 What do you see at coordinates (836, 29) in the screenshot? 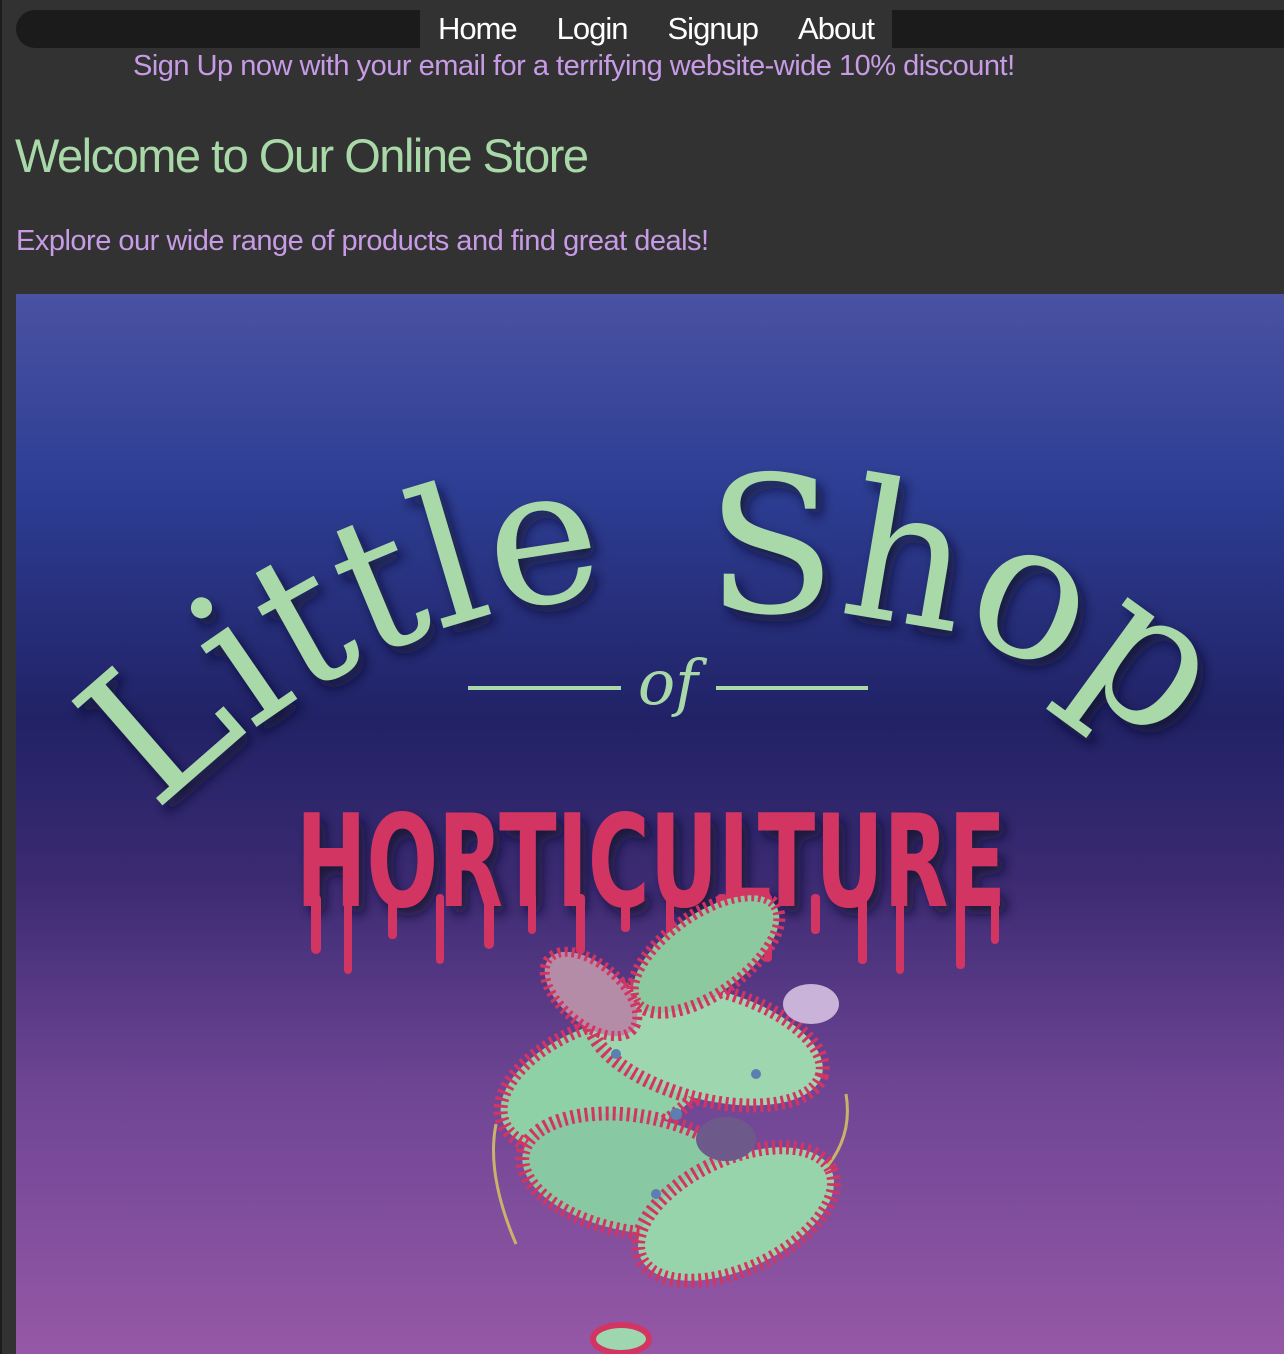
I see `nav-about-link: About` at bounding box center [836, 29].